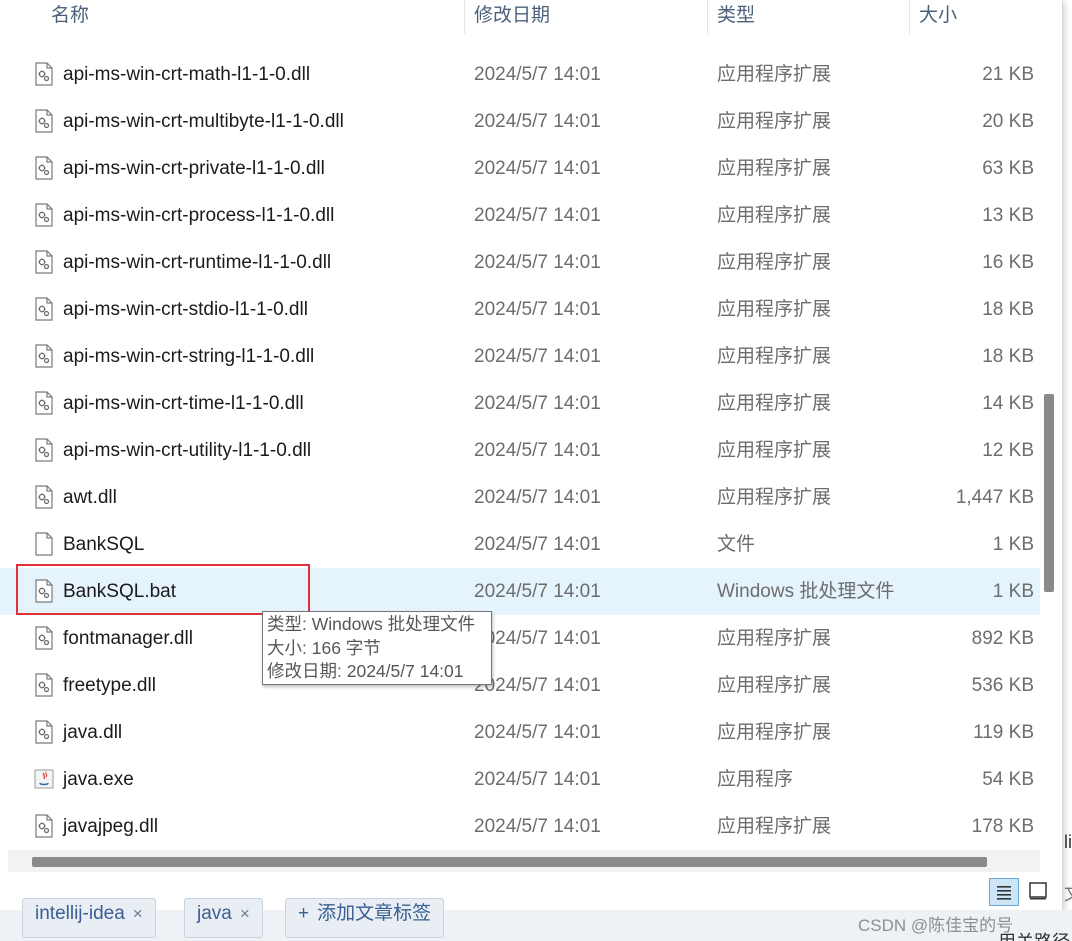  I want to click on file-row: freetype.dll 2024/5/7 14:01 应用程序扩展 536 KB, so click(520, 685).